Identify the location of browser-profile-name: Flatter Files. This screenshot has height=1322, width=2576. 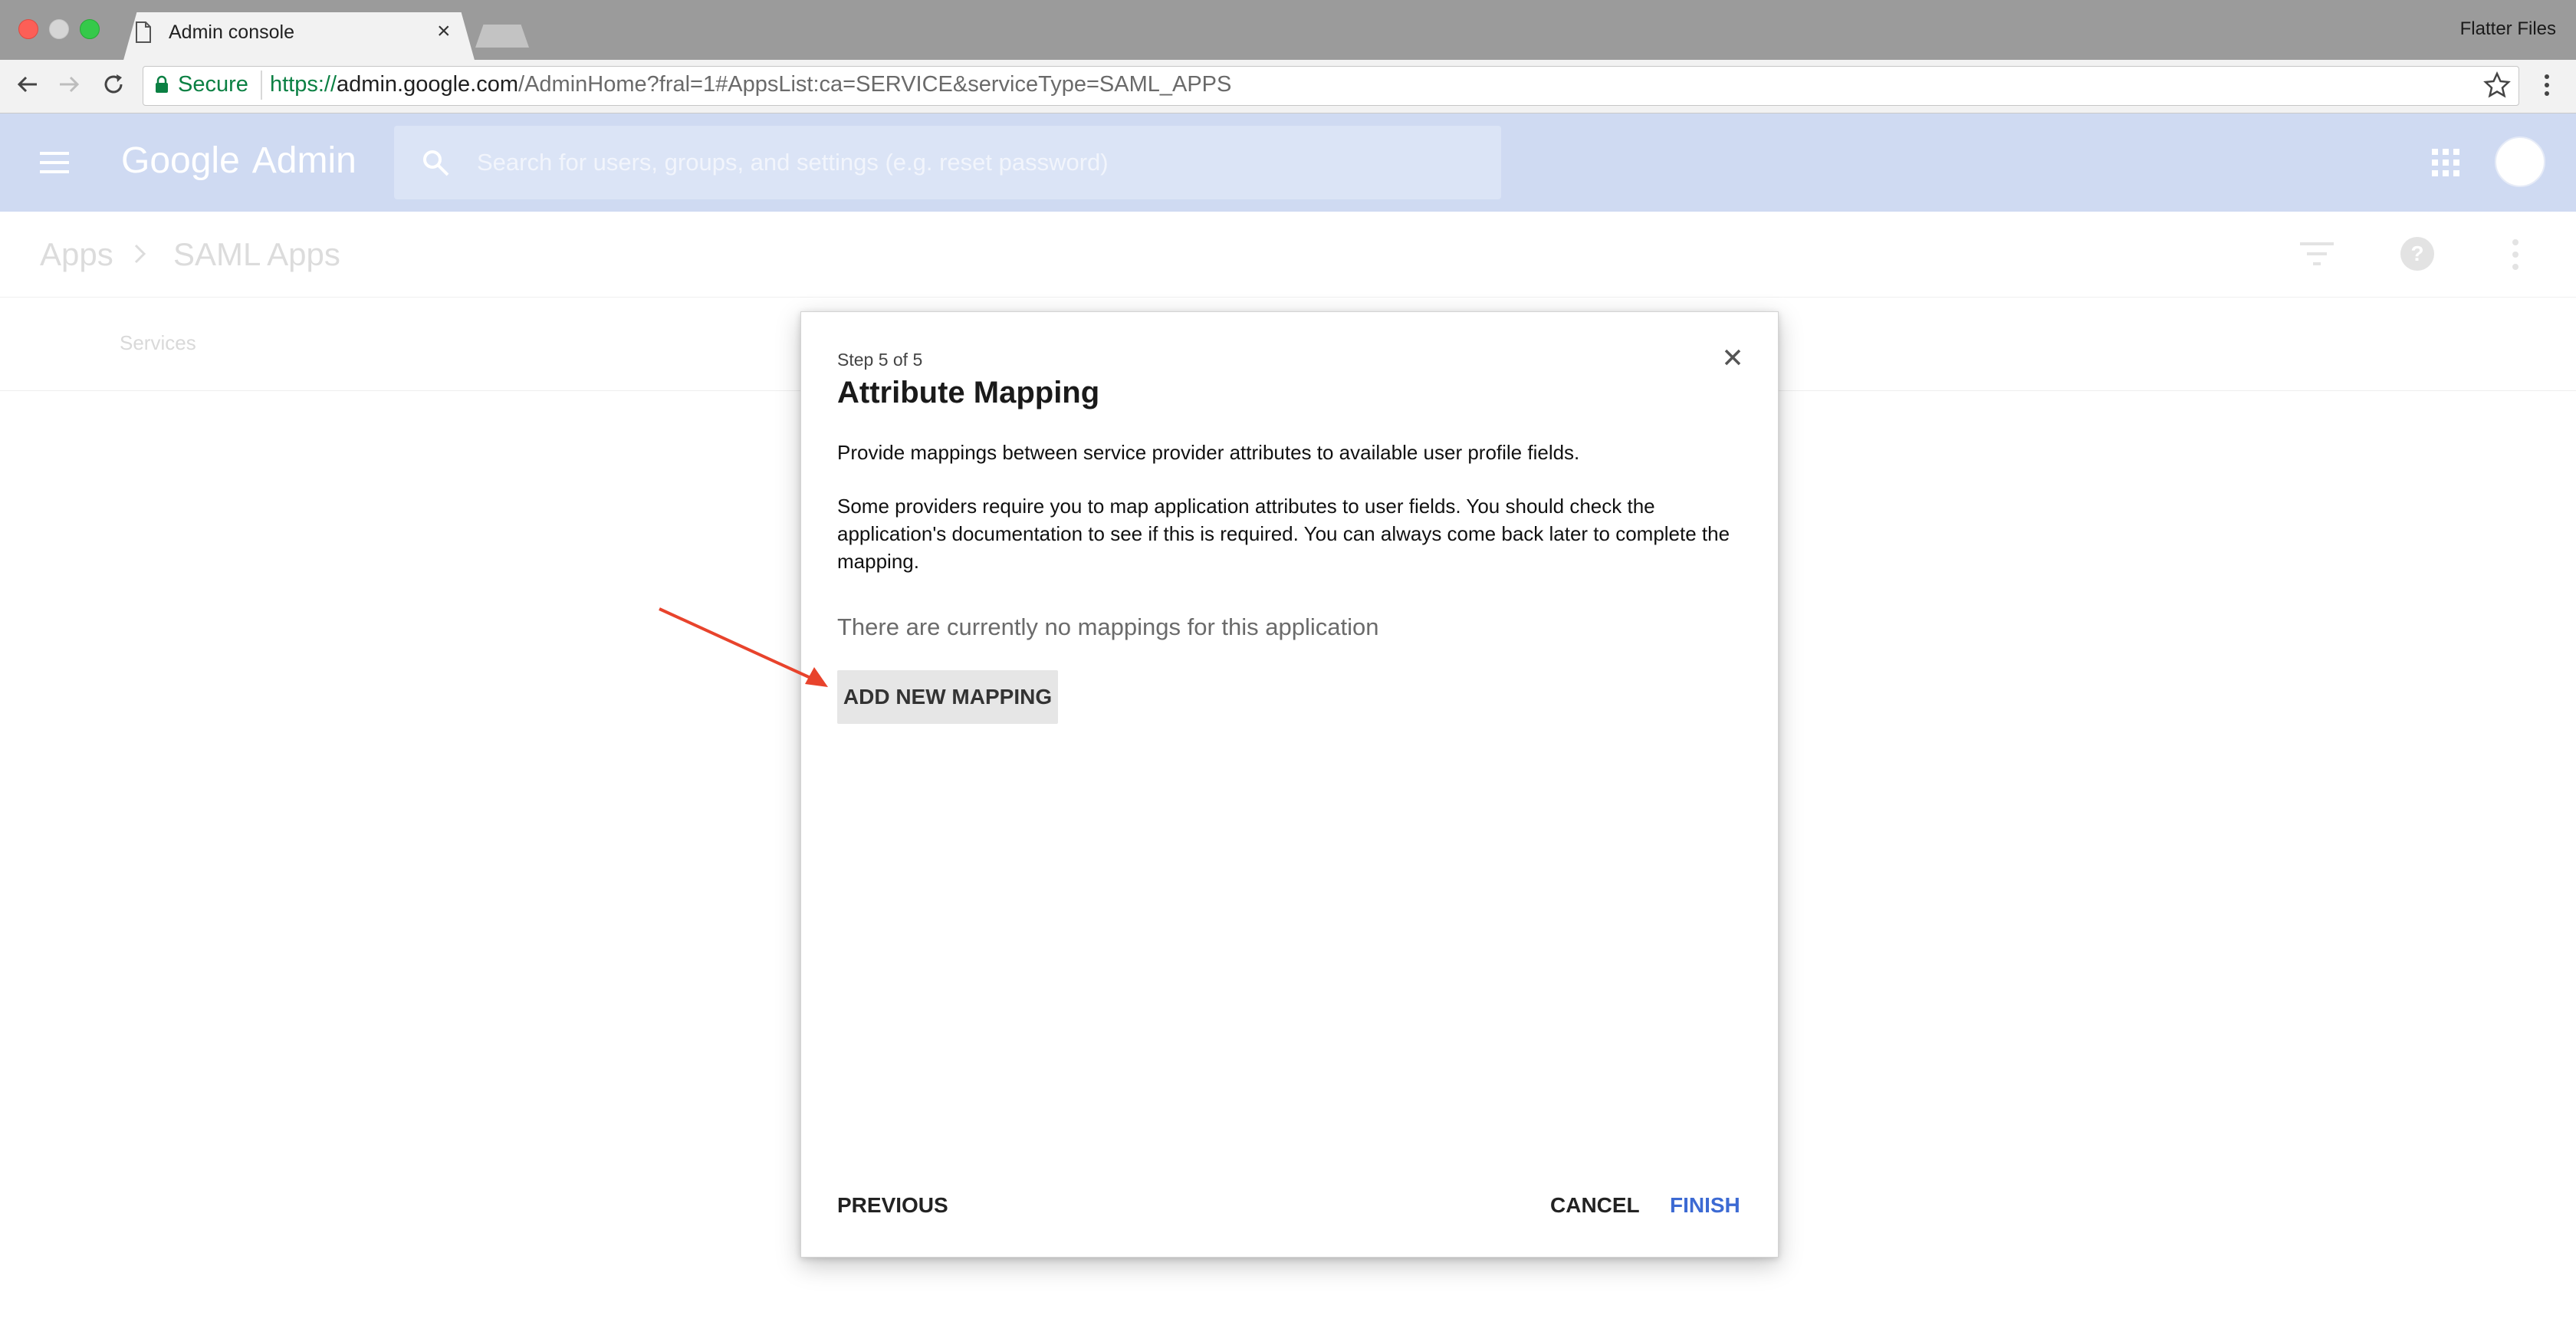
(2508, 29).